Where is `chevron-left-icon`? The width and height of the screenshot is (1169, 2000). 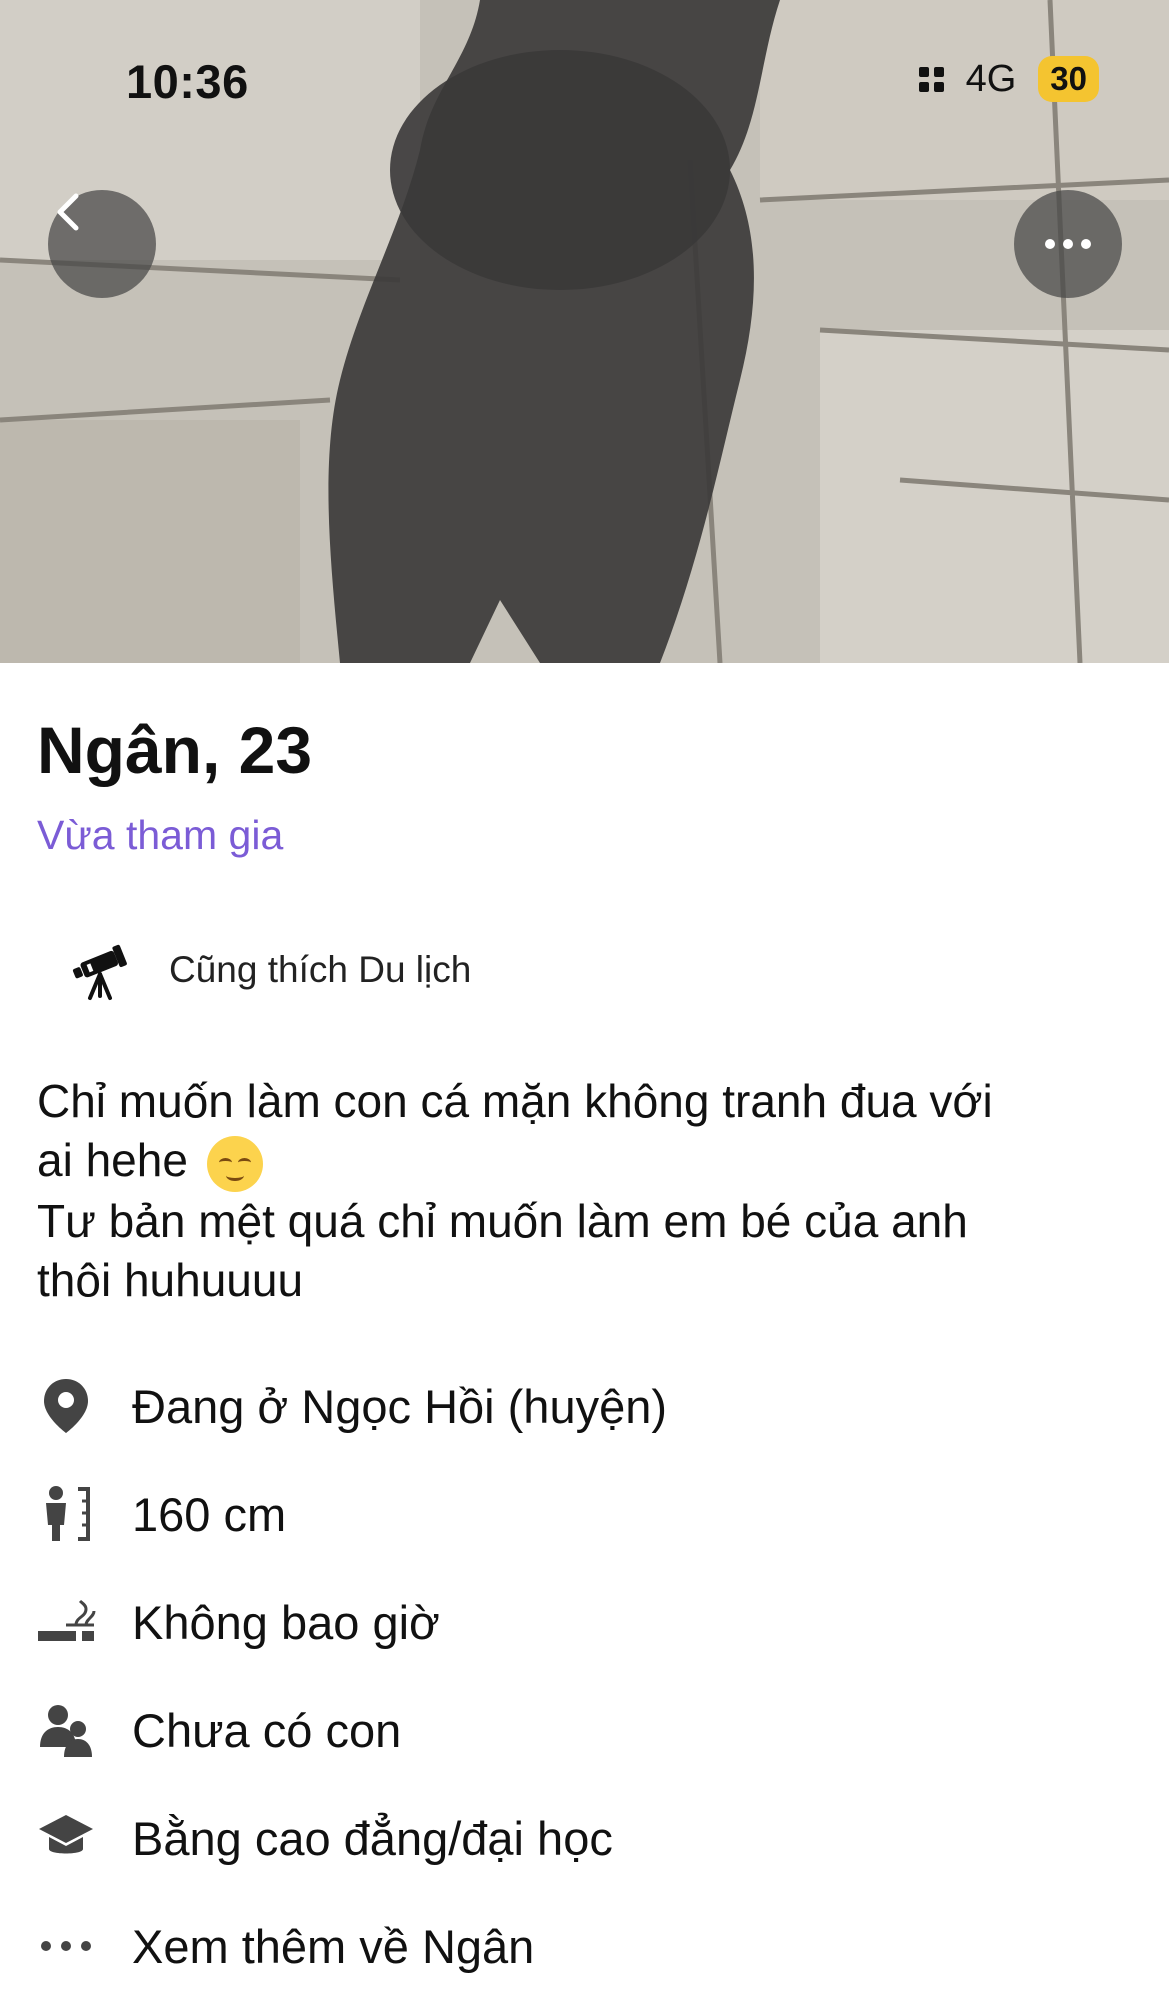 chevron-left-icon is located at coordinates (68, 212).